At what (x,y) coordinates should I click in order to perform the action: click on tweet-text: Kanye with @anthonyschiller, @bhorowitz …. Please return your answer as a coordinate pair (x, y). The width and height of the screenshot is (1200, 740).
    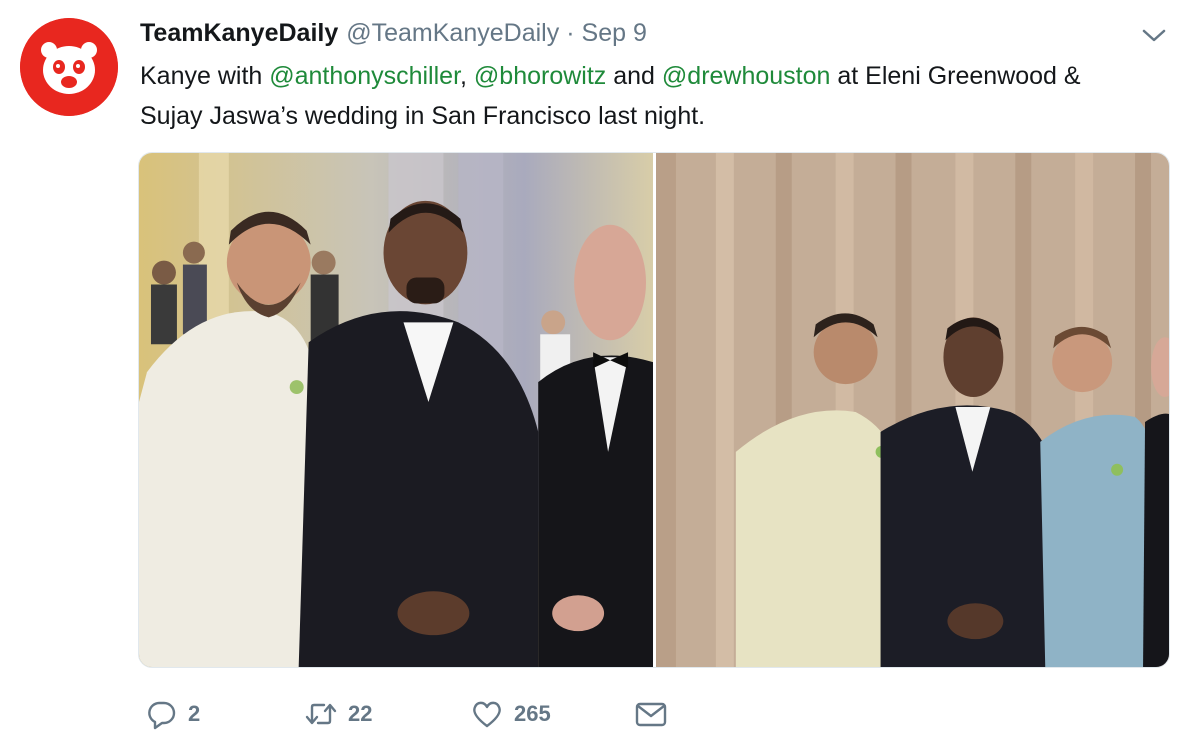
    Looking at the image, I should click on (640, 96).